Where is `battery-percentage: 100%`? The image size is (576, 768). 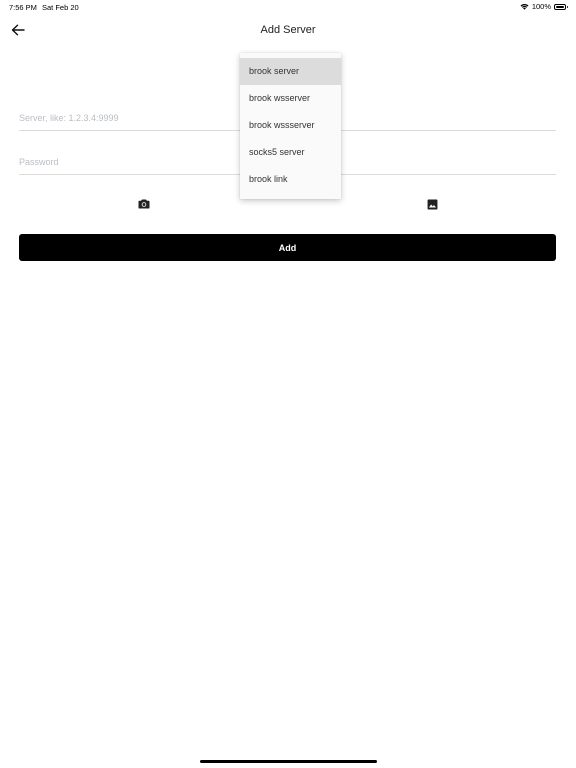 battery-percentage: 100% is located at coordinates (541, 6).